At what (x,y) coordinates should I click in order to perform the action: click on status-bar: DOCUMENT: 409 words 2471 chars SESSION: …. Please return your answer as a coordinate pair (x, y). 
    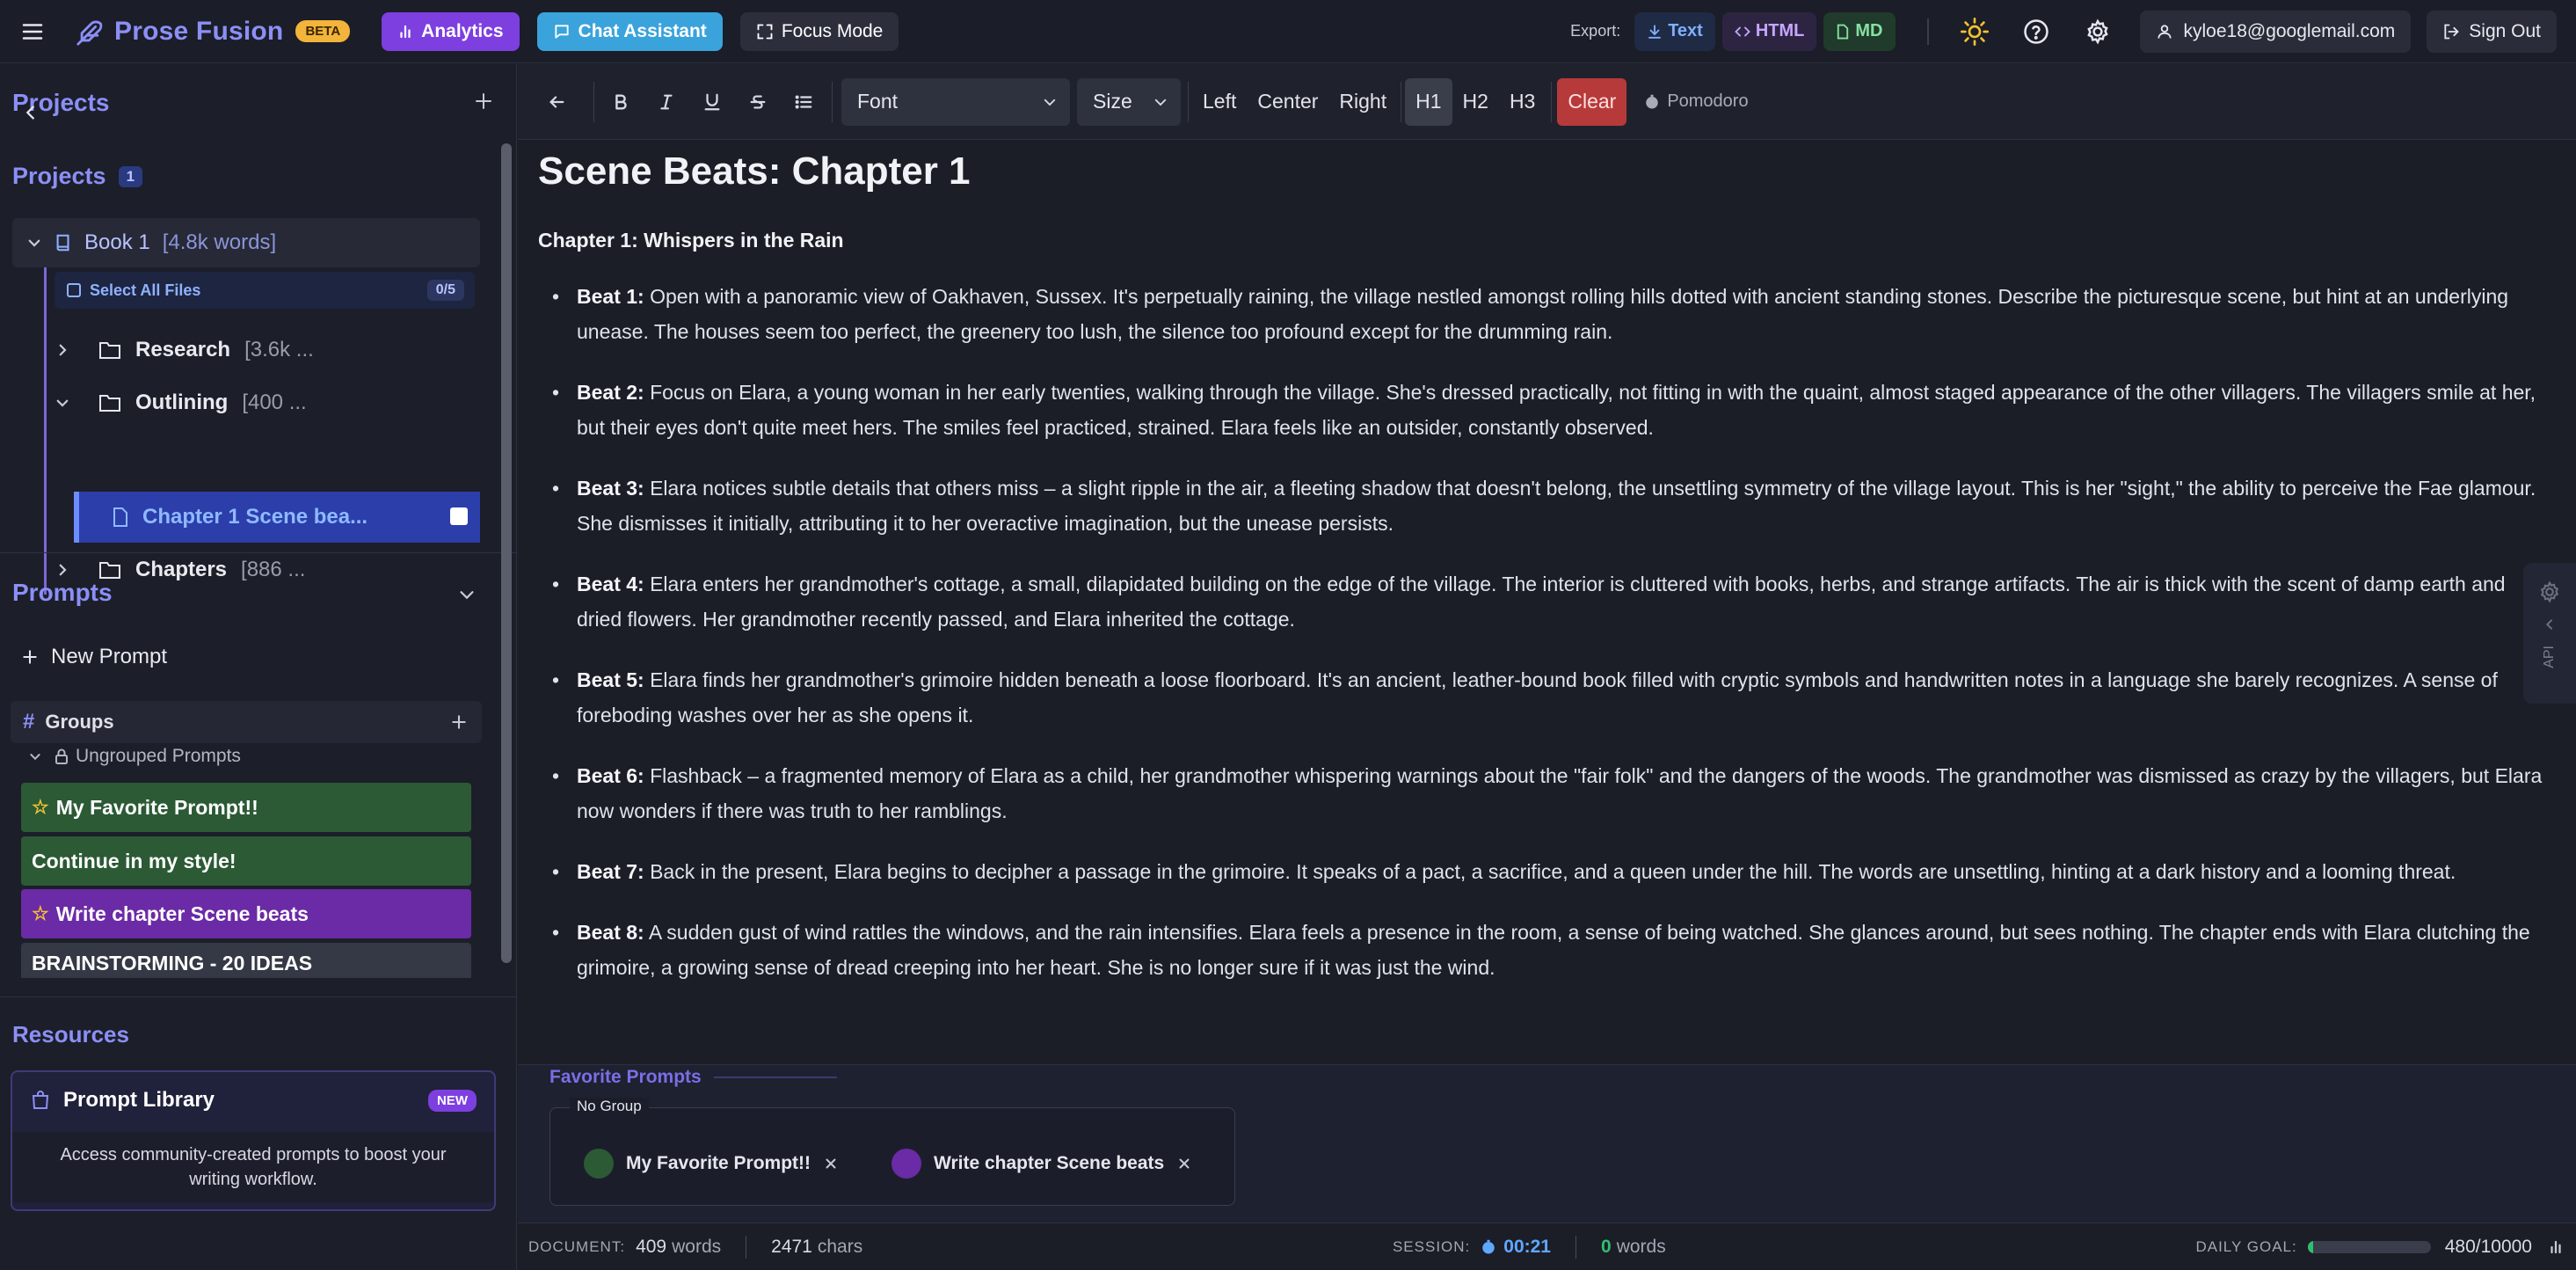
    Looking at the image, I should click on (1547, 1247).